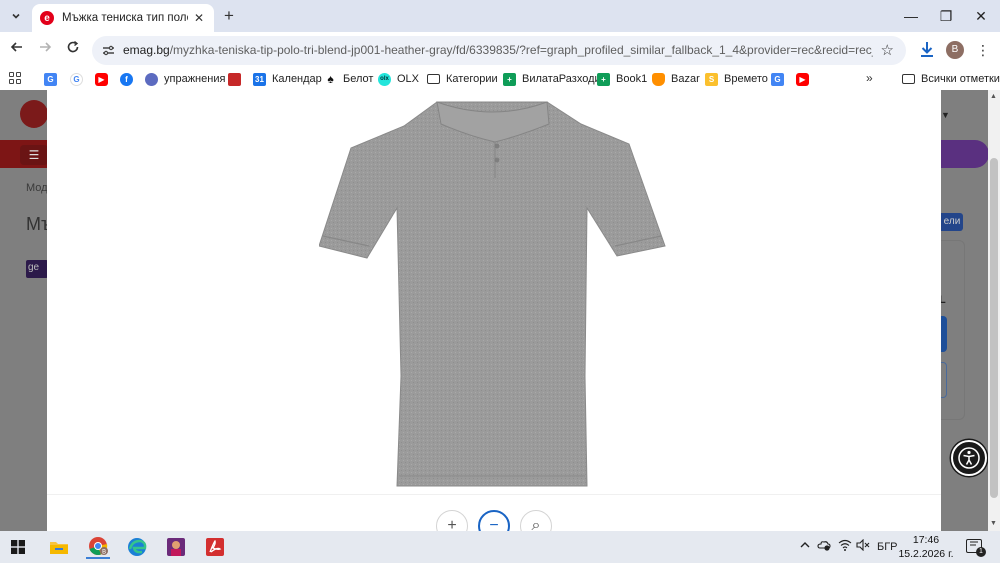 The height and width of the screenshot is (563, 1000). Describe the element at coordinates (952, 222) in the screenshot. I see `models-chip: ели` at that location.